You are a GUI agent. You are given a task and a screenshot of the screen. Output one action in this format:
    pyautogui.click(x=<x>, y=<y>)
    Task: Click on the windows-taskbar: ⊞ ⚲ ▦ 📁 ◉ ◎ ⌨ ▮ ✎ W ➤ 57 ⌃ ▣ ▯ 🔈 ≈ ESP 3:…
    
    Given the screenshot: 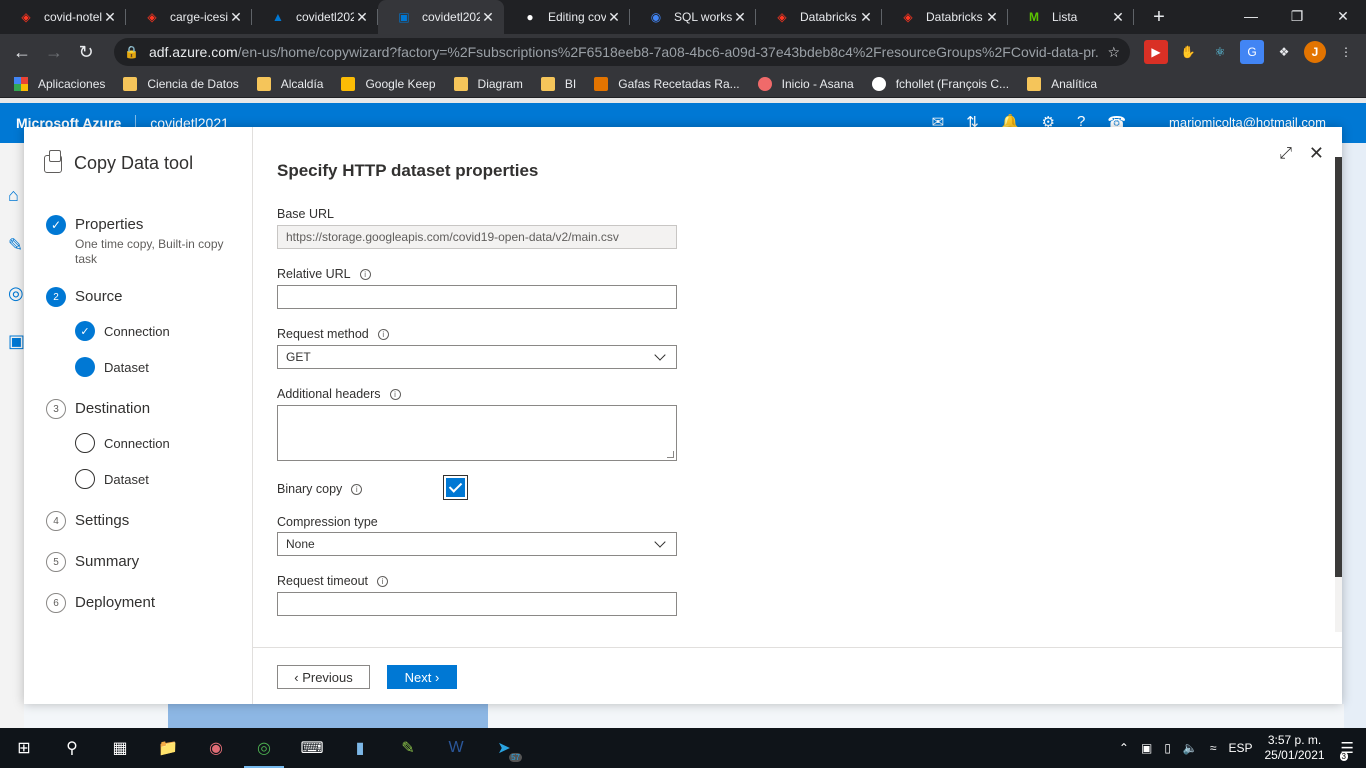 What is the action you would take?
    pyautogui.click(x=683, y=748)
    